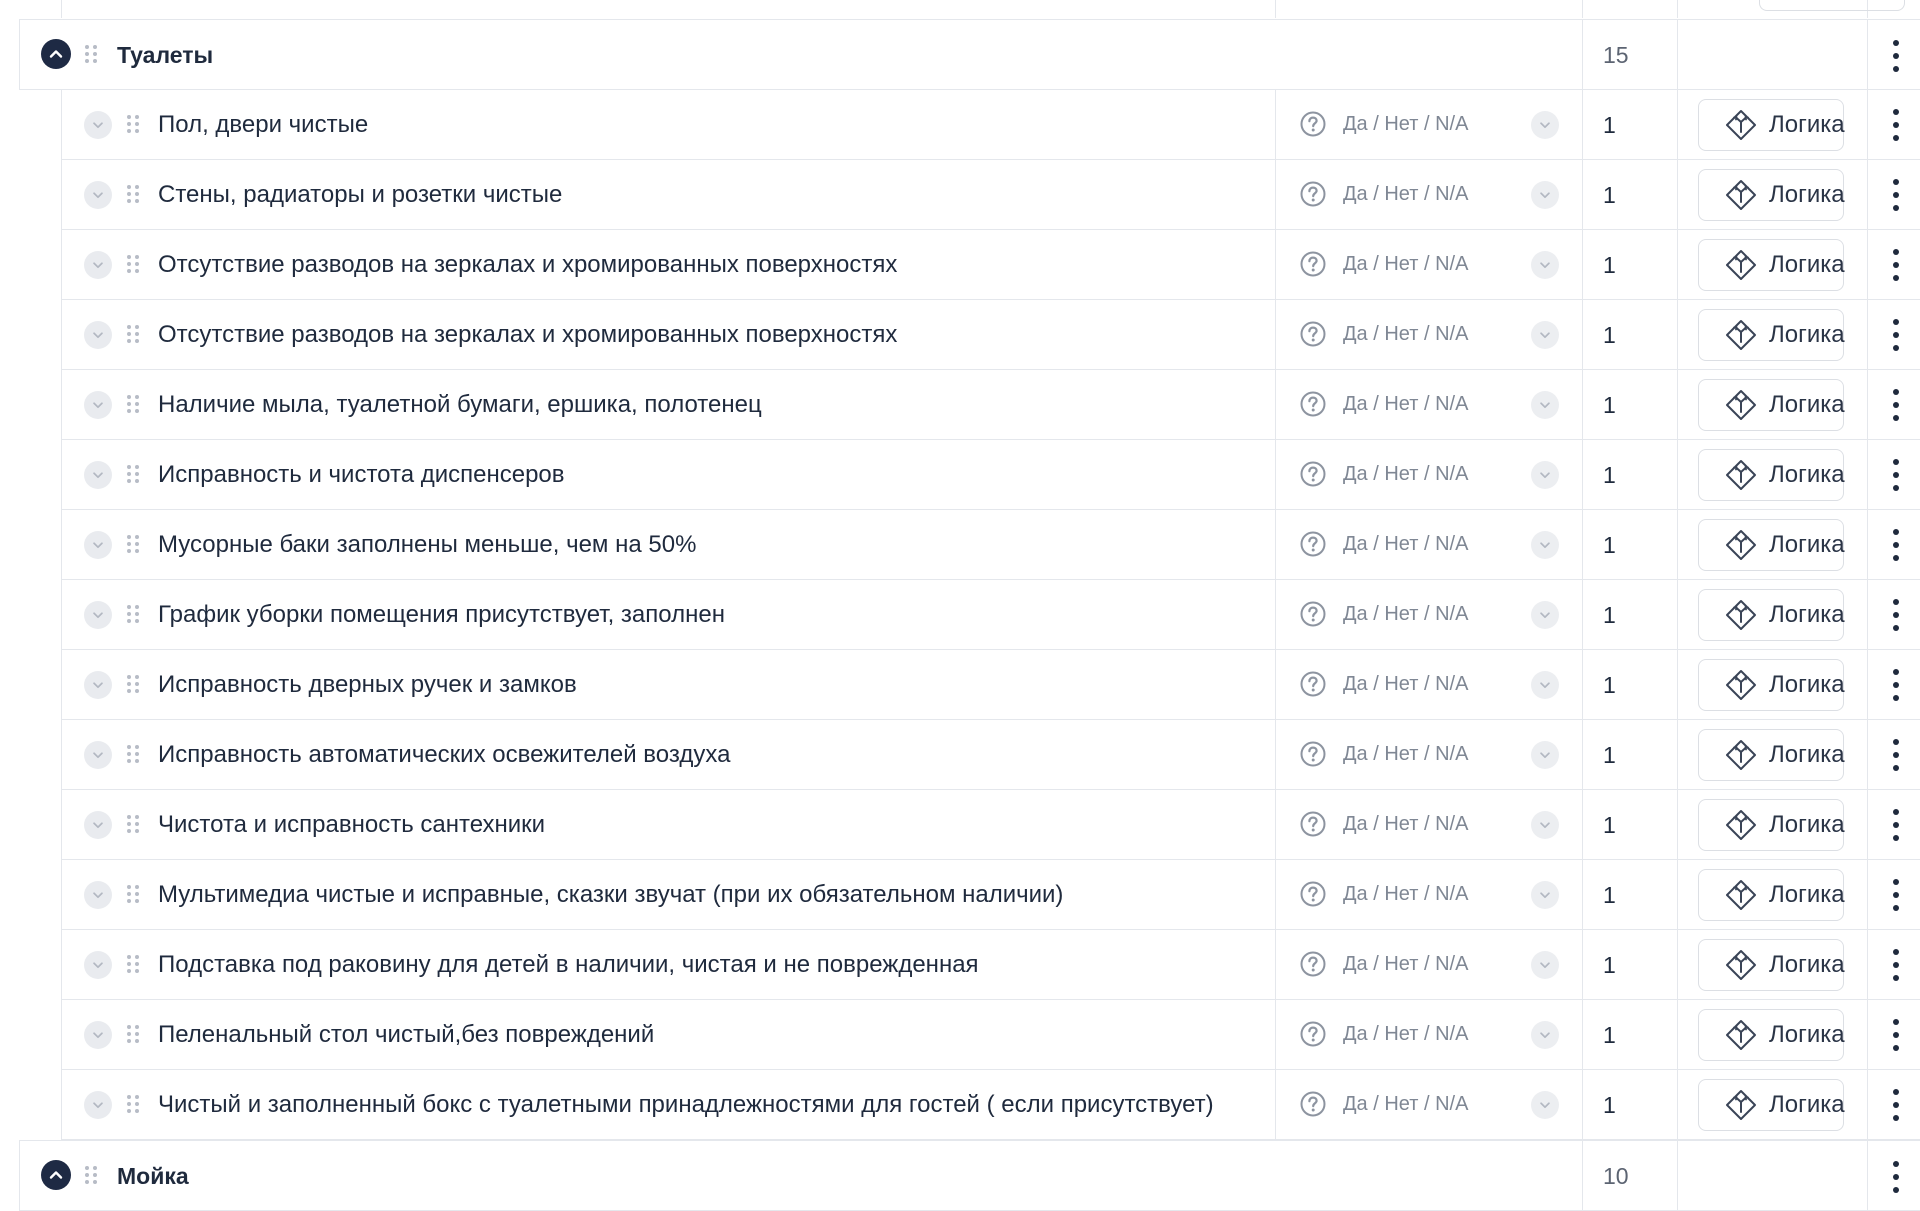 The width and height of the screenshot is (1920, 1211). What do you see at coordinates (351, 825) in the screenshot?
I see `question-title: Чистота и исправность сантехники` at bounding box center [351, 825].